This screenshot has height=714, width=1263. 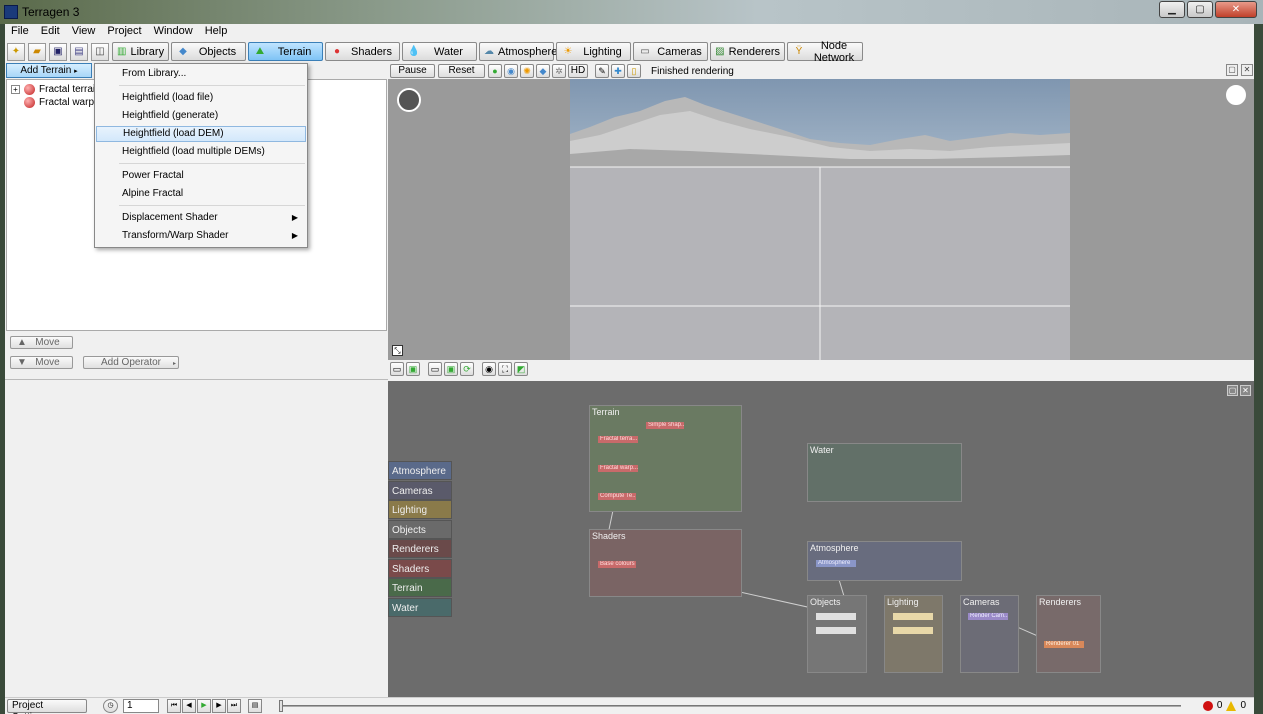 What do you see at coordinates (201, 176) in the screenshot?
I see `menu-item-power-fractal: Power Fractal` at bounding box center [201, 176].